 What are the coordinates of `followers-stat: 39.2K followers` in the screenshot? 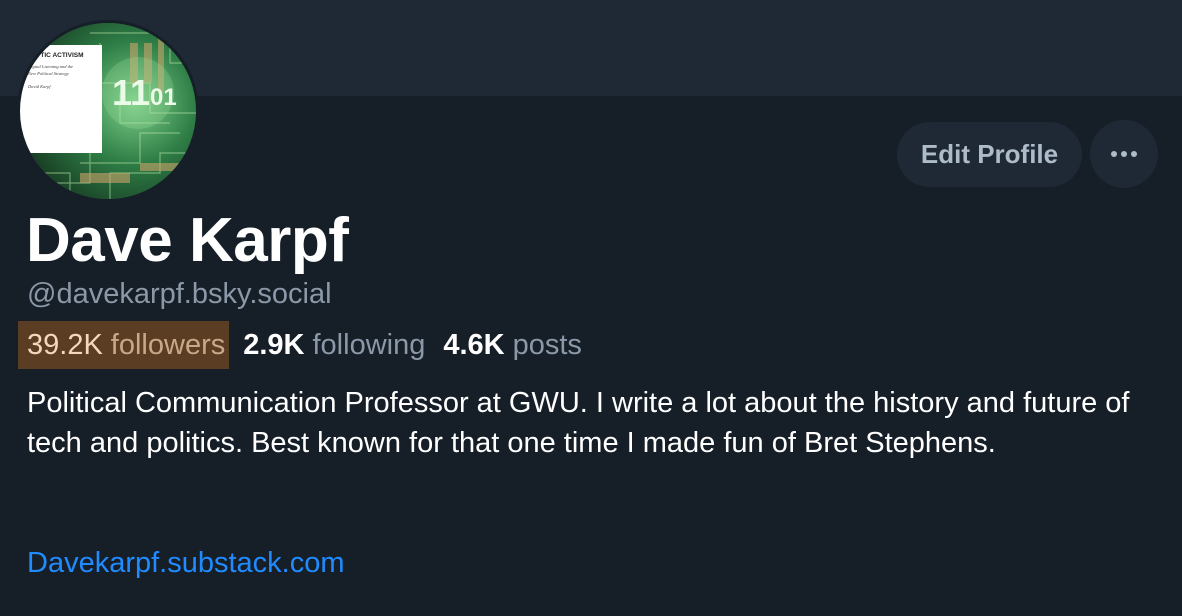 It's located at (124, 345).